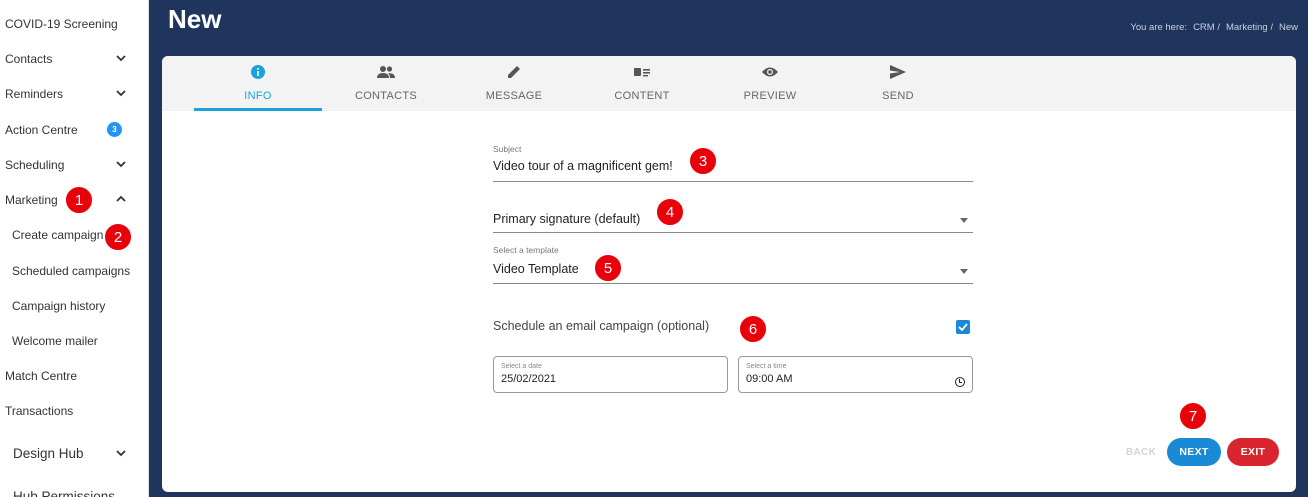 The width and height of the screenshot is (1308, 497). Describe the element at coordinates (39, 410) in the screenshot. I see `sidebar-item-label: Transactions` at that location.